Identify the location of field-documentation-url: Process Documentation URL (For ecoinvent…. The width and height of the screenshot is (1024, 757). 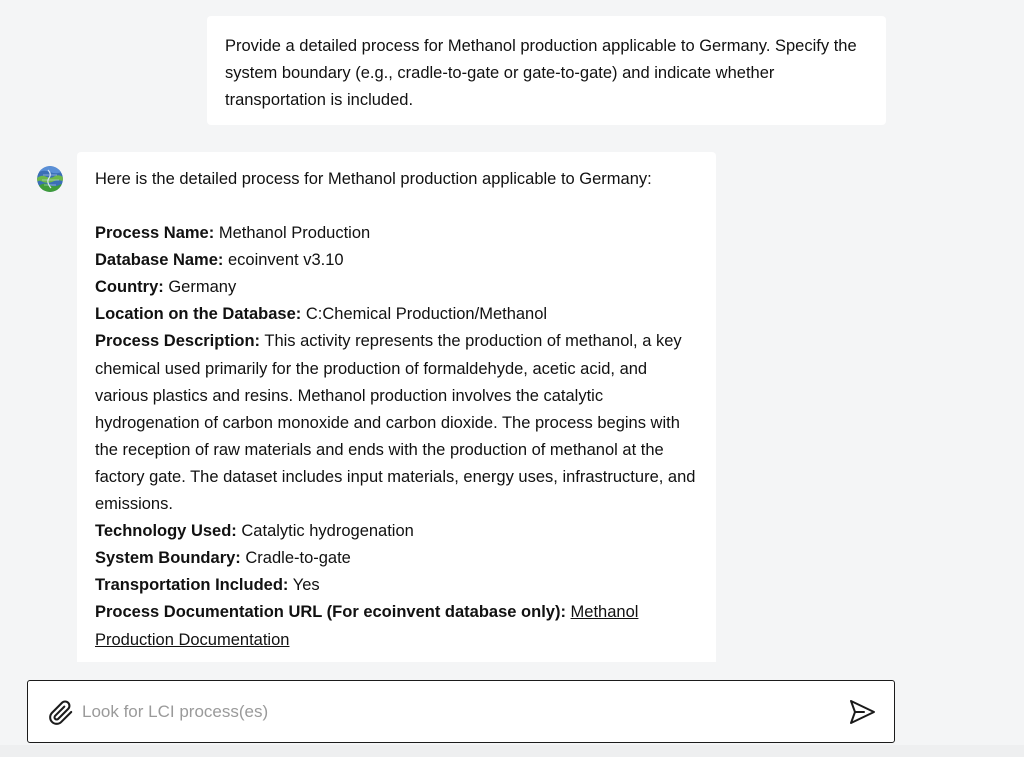
(396, 626).